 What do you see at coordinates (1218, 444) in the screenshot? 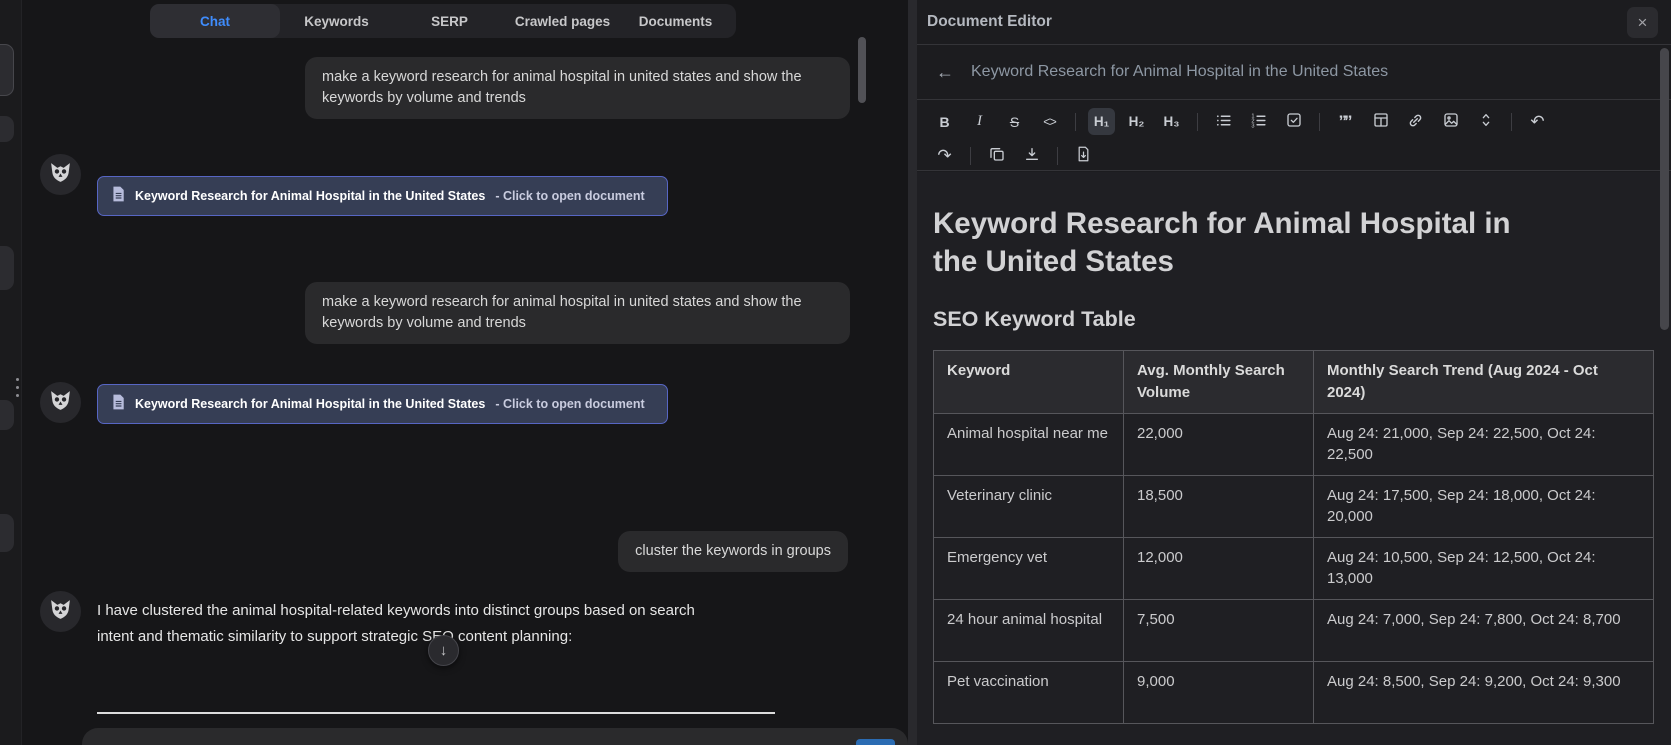
I see `table-cell: 22,000` at bounding box center [1218, 444].